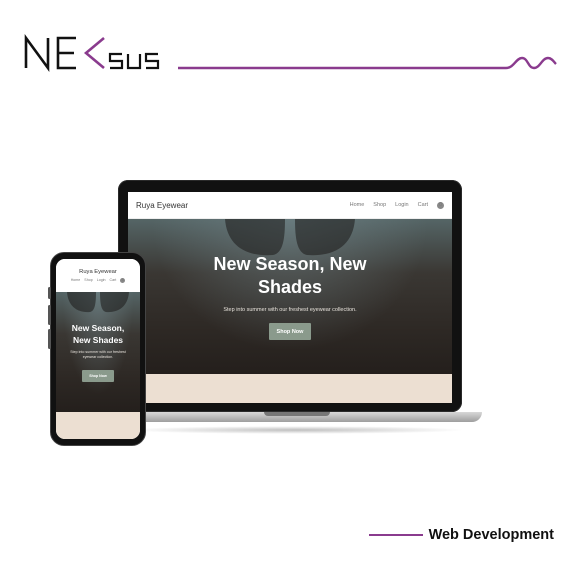 Image resolution: width=561 pixels, height=561 pixels. Describe the element at coordinates (296, 430) in the screenshot. I see `laptop-shadow` at that location.